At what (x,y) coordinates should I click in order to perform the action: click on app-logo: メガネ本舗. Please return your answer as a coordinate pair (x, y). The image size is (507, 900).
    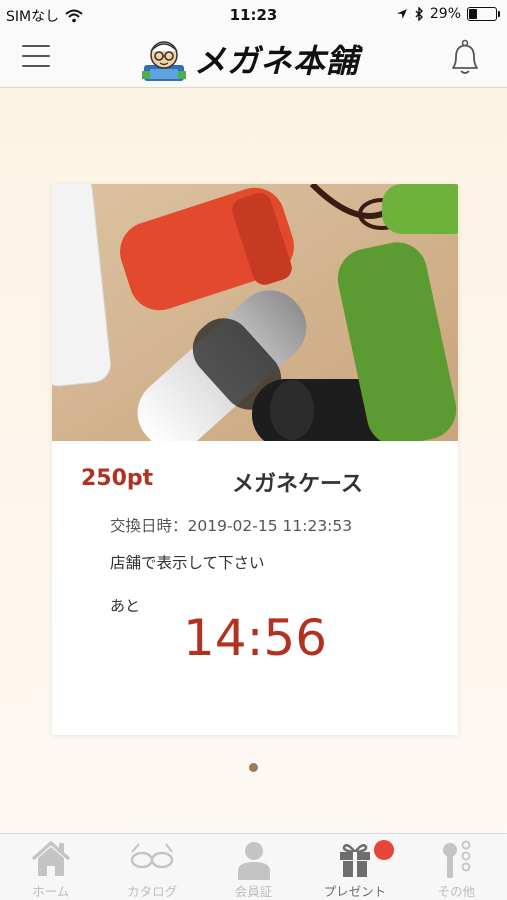
    Looking at the image, I should click on (249, 59).